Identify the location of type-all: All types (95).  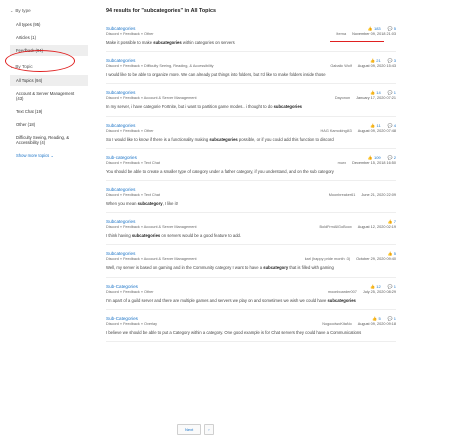
(49, 24).